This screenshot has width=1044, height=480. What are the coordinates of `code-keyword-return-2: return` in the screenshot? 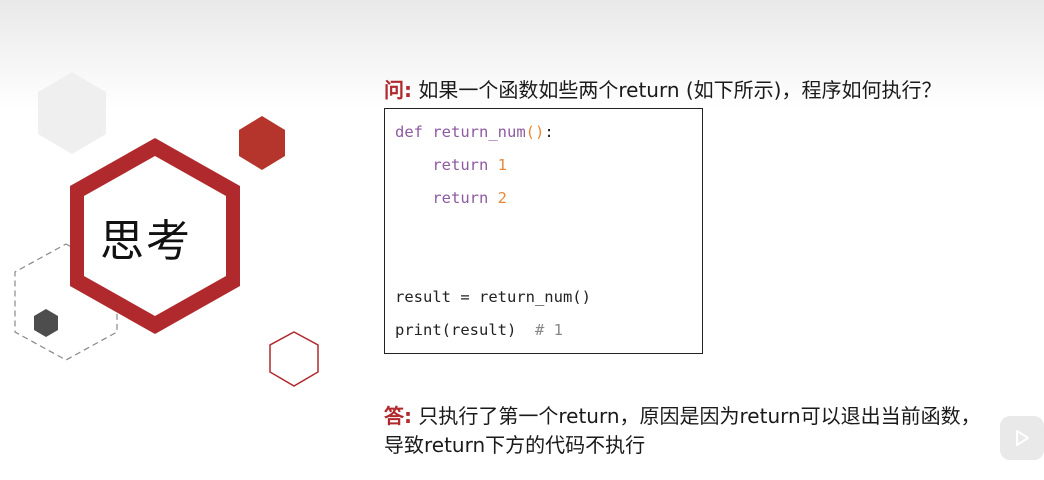 It's located at (460, 198).